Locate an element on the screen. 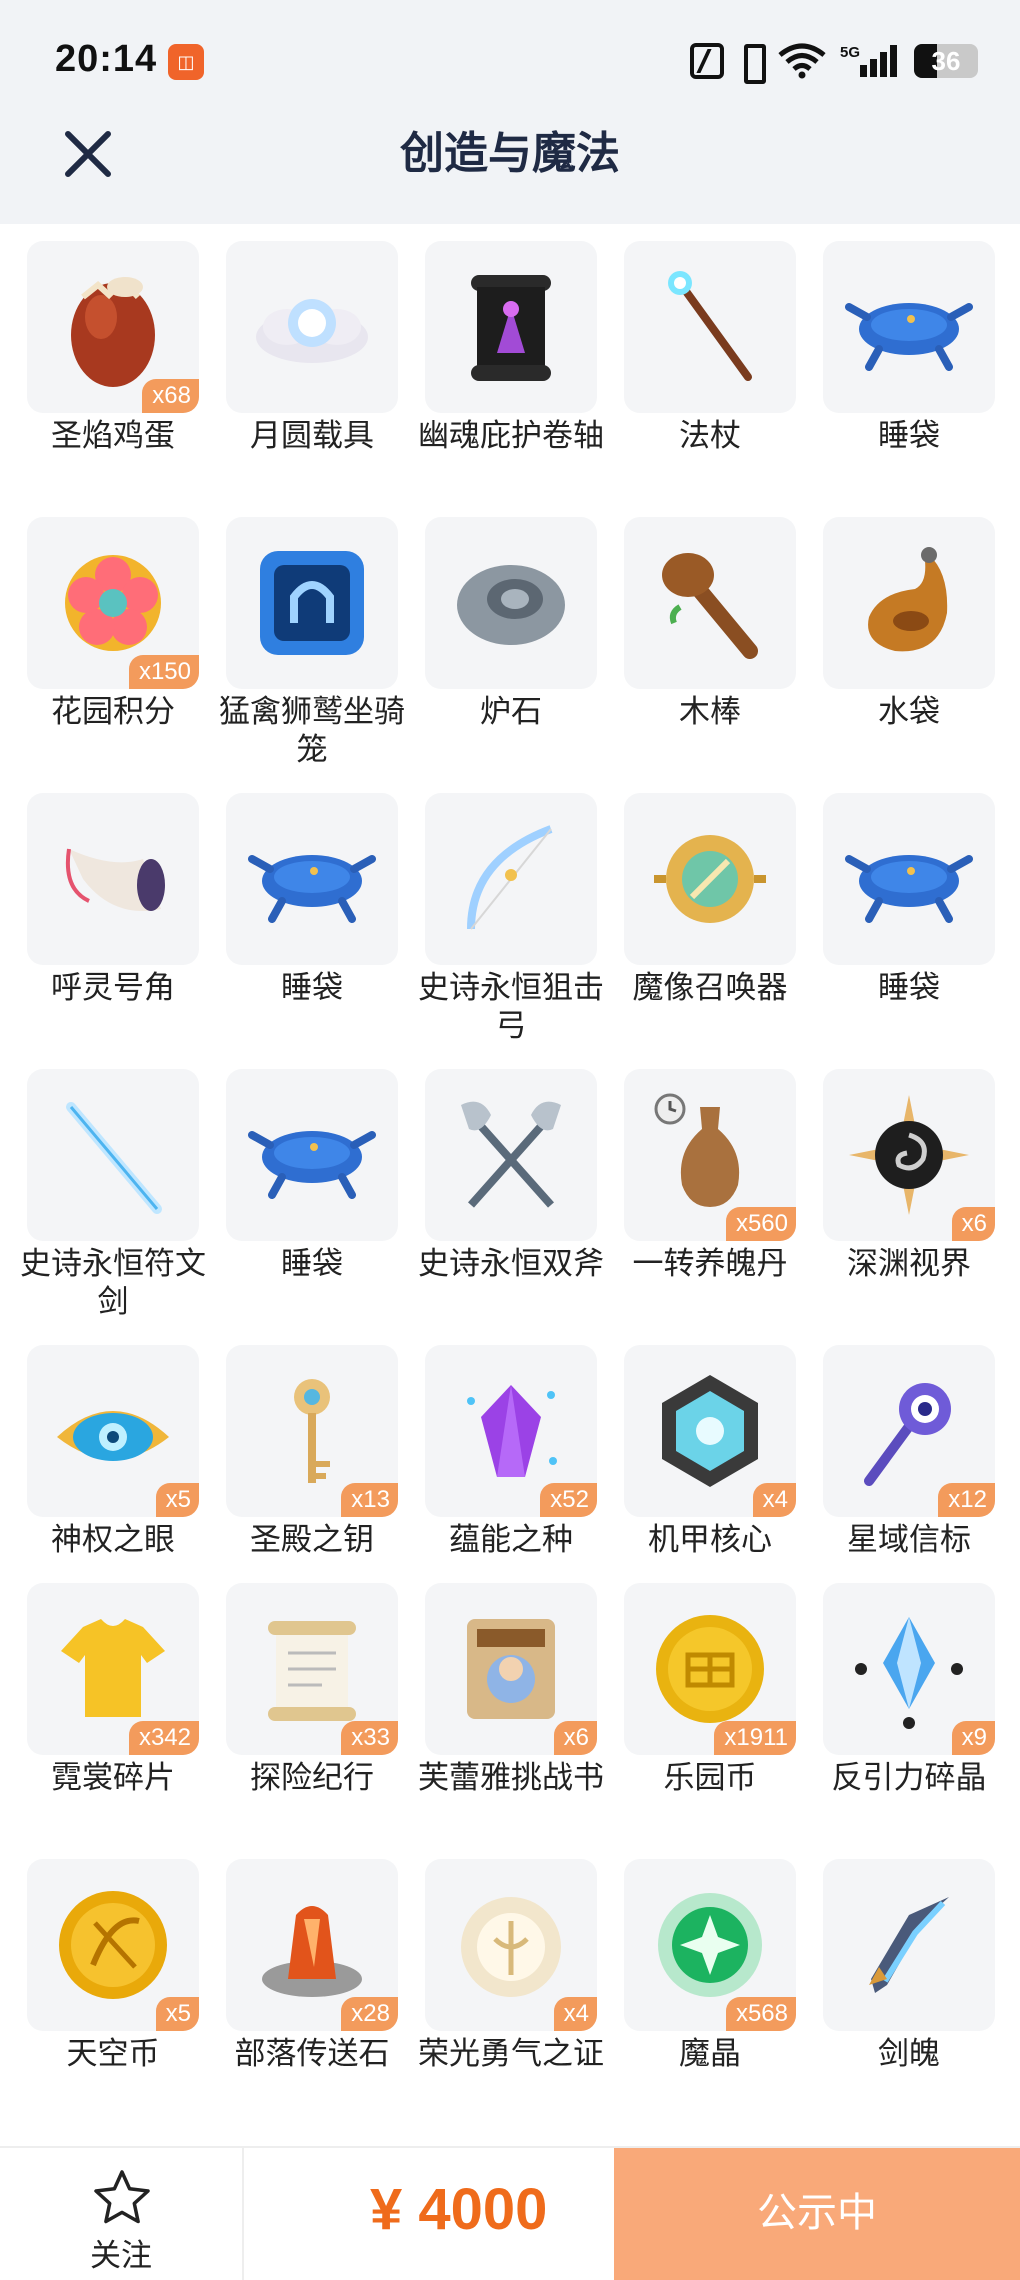 This screenshot has width=1020, height=2280. item-card: 剑魄 is located at coordinates (909, 1966).